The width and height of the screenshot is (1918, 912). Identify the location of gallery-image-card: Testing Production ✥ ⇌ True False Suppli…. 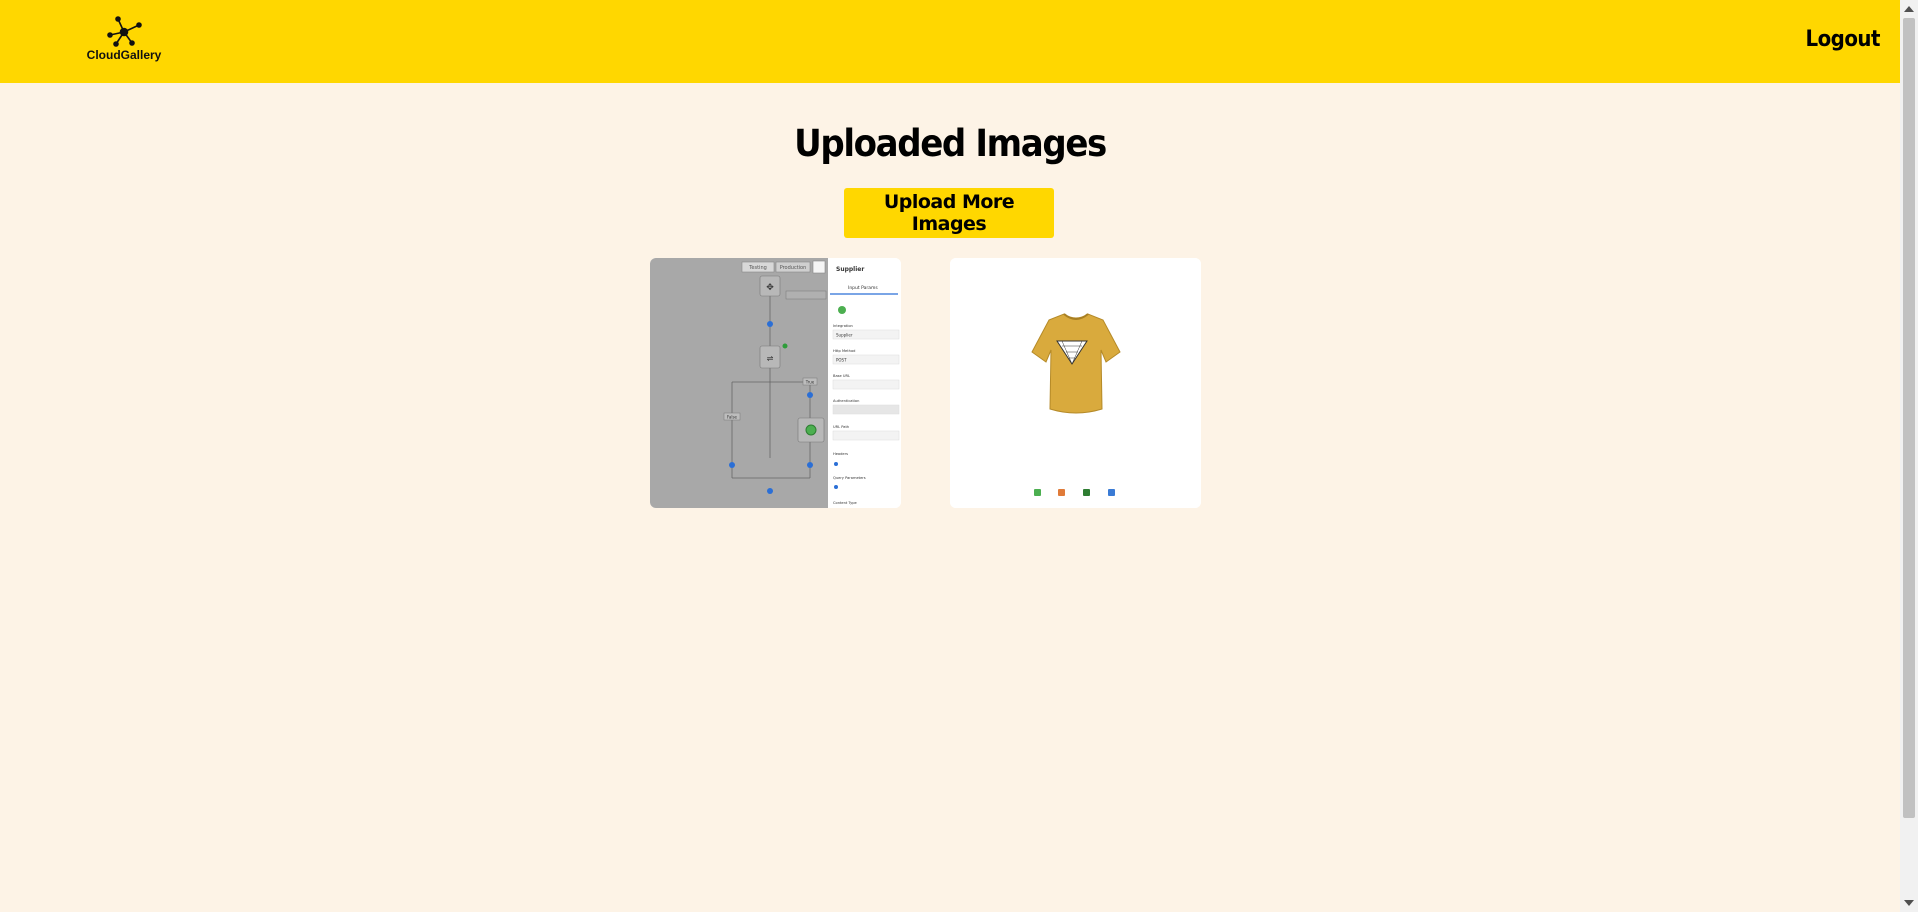
(775, 383).